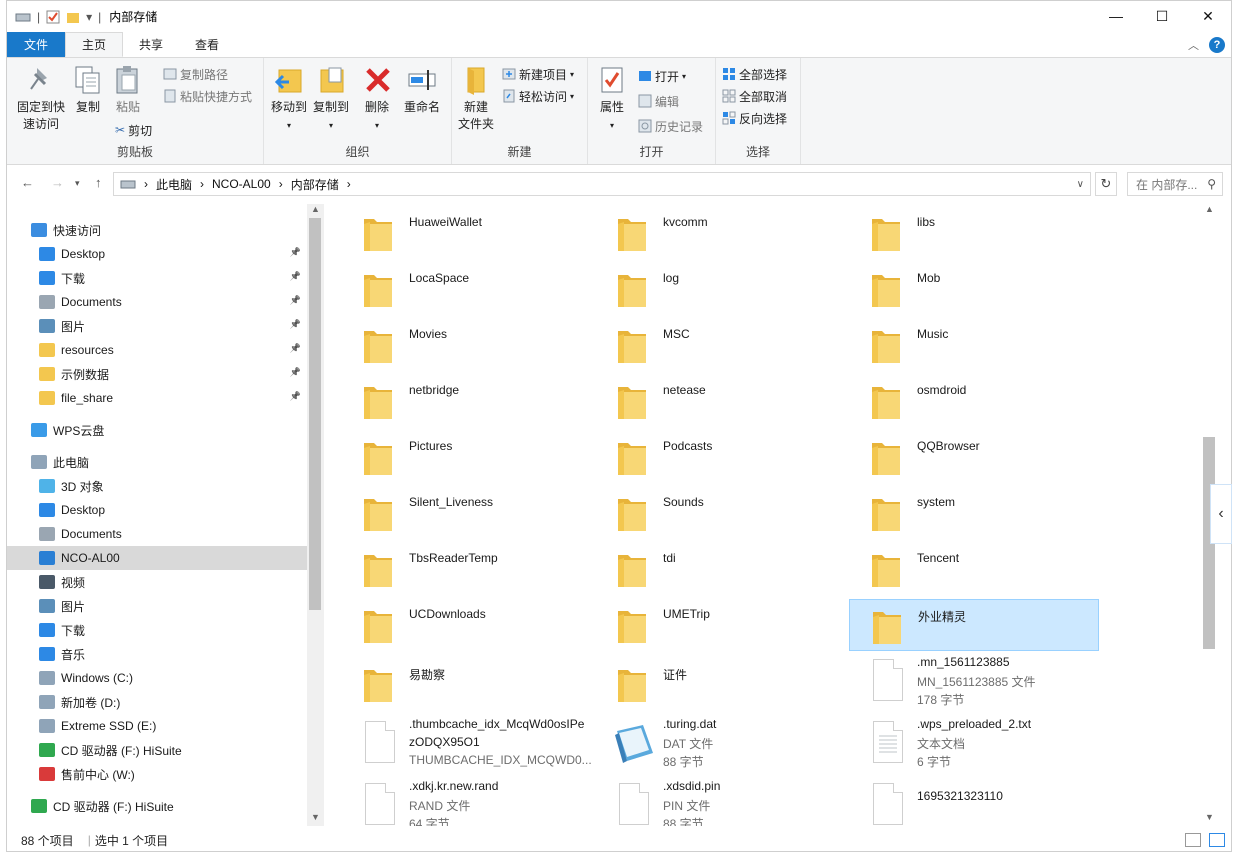 This screenshot has height=859, width=1244. I want to click on expand-pane-button: ‹, so click(1221, 514).